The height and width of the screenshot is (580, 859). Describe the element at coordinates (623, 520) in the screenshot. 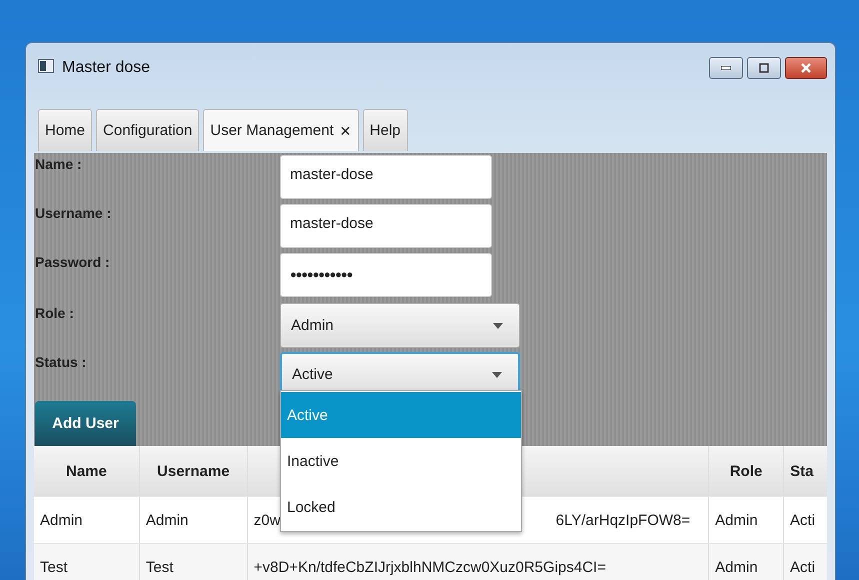

I see `table-cell: 6LY/arHqzIpFOW8=` at that location.